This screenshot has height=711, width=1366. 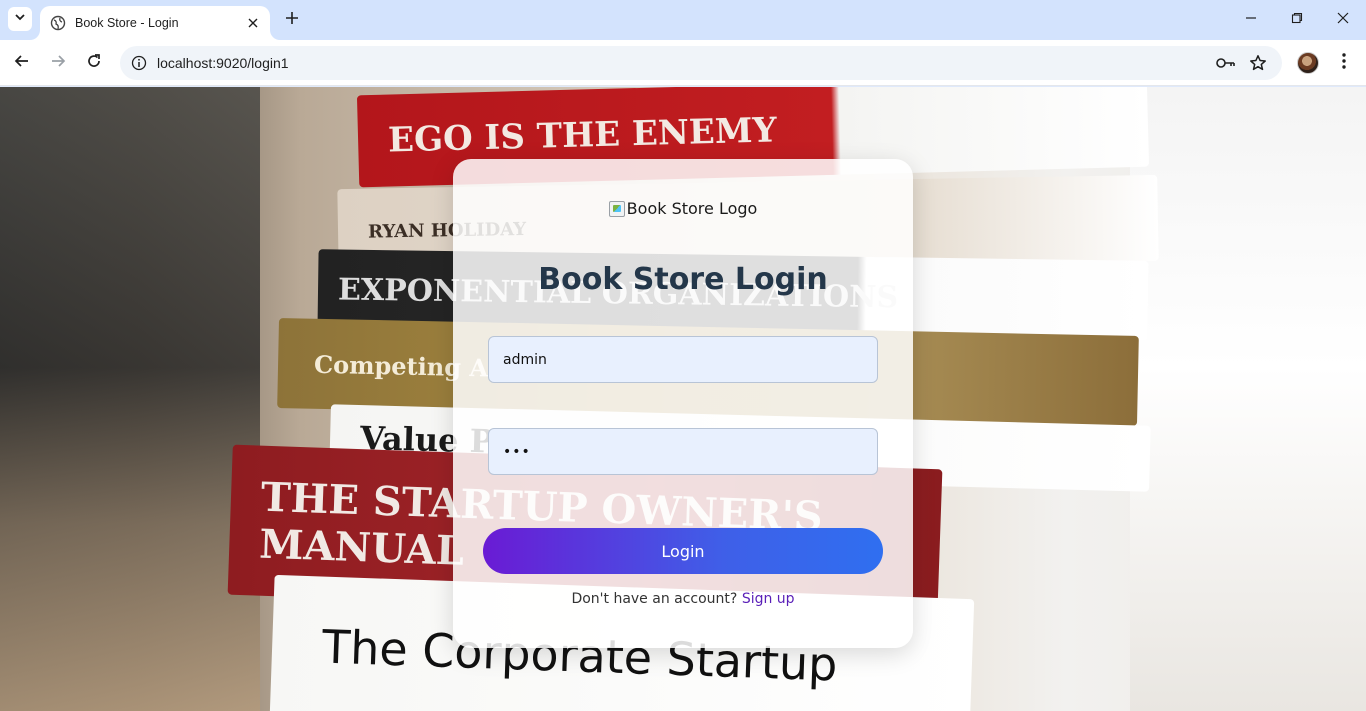 I want to click on plus-icon, so click(x=292, y=20).